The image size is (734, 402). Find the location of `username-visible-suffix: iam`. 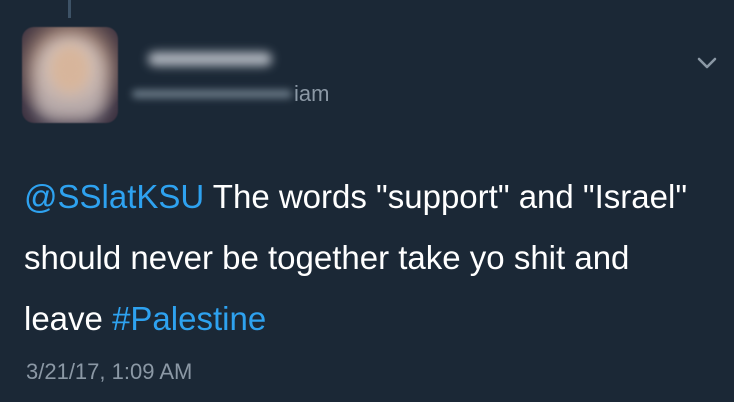

username-visible-suffix: iam is located at coordinates (312, 93).